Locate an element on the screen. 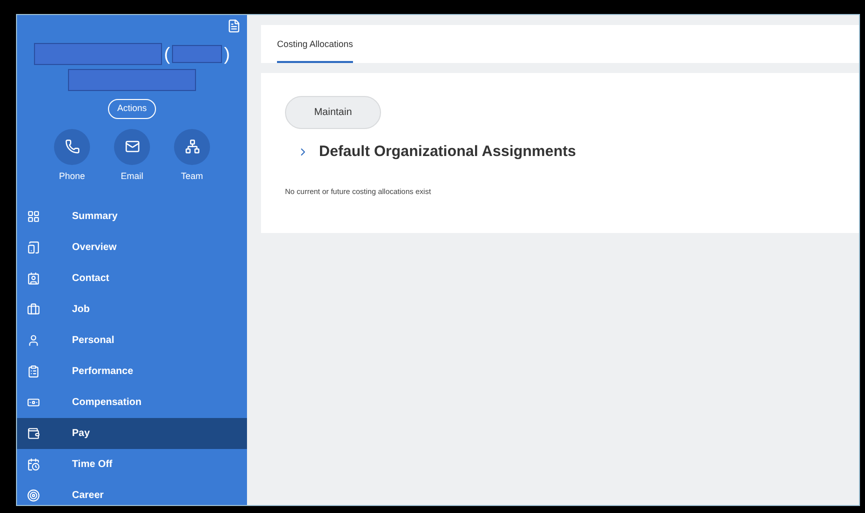 Image resolution: width=865 pixels, height=513 pixels. grid-icon is located at coordinates (33, 216).